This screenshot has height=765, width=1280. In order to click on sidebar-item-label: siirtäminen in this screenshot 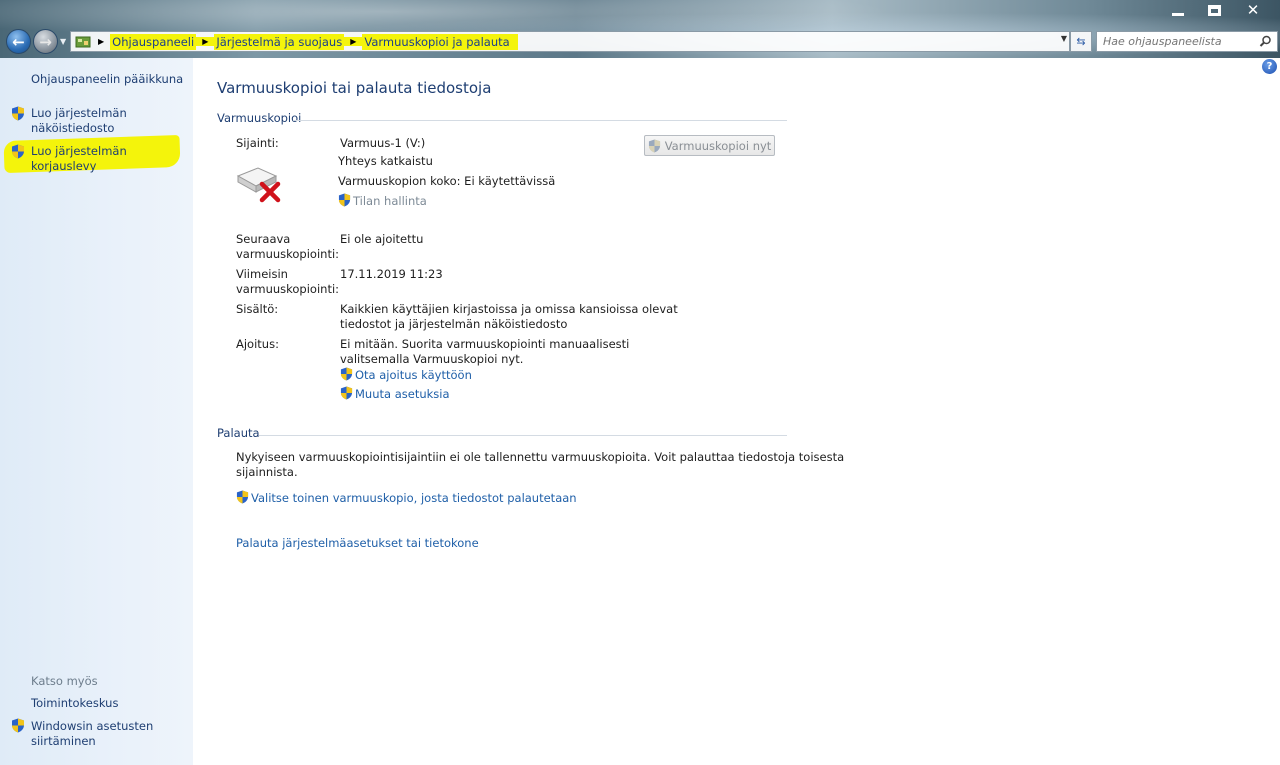, I will do `click(63, 741)`.